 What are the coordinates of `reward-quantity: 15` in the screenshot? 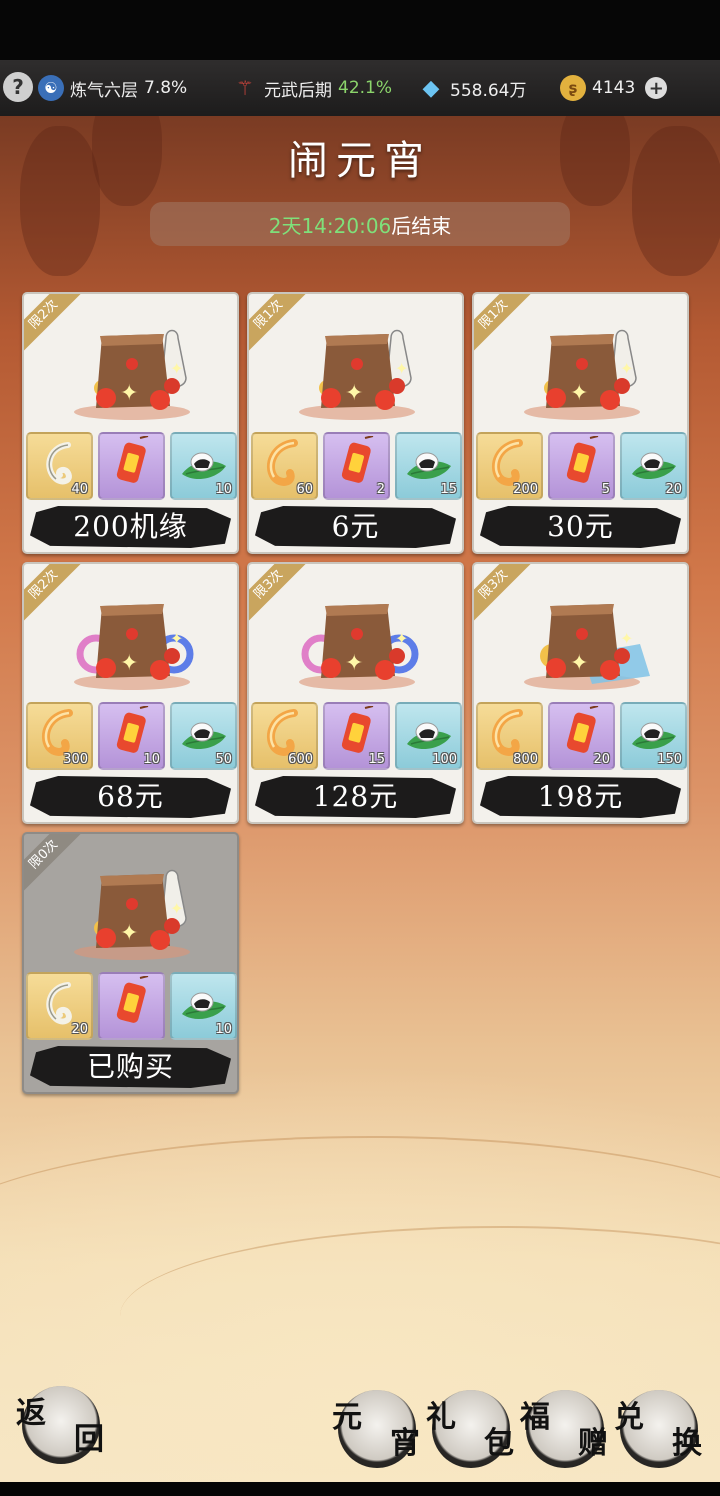 It's located at (448, 489).